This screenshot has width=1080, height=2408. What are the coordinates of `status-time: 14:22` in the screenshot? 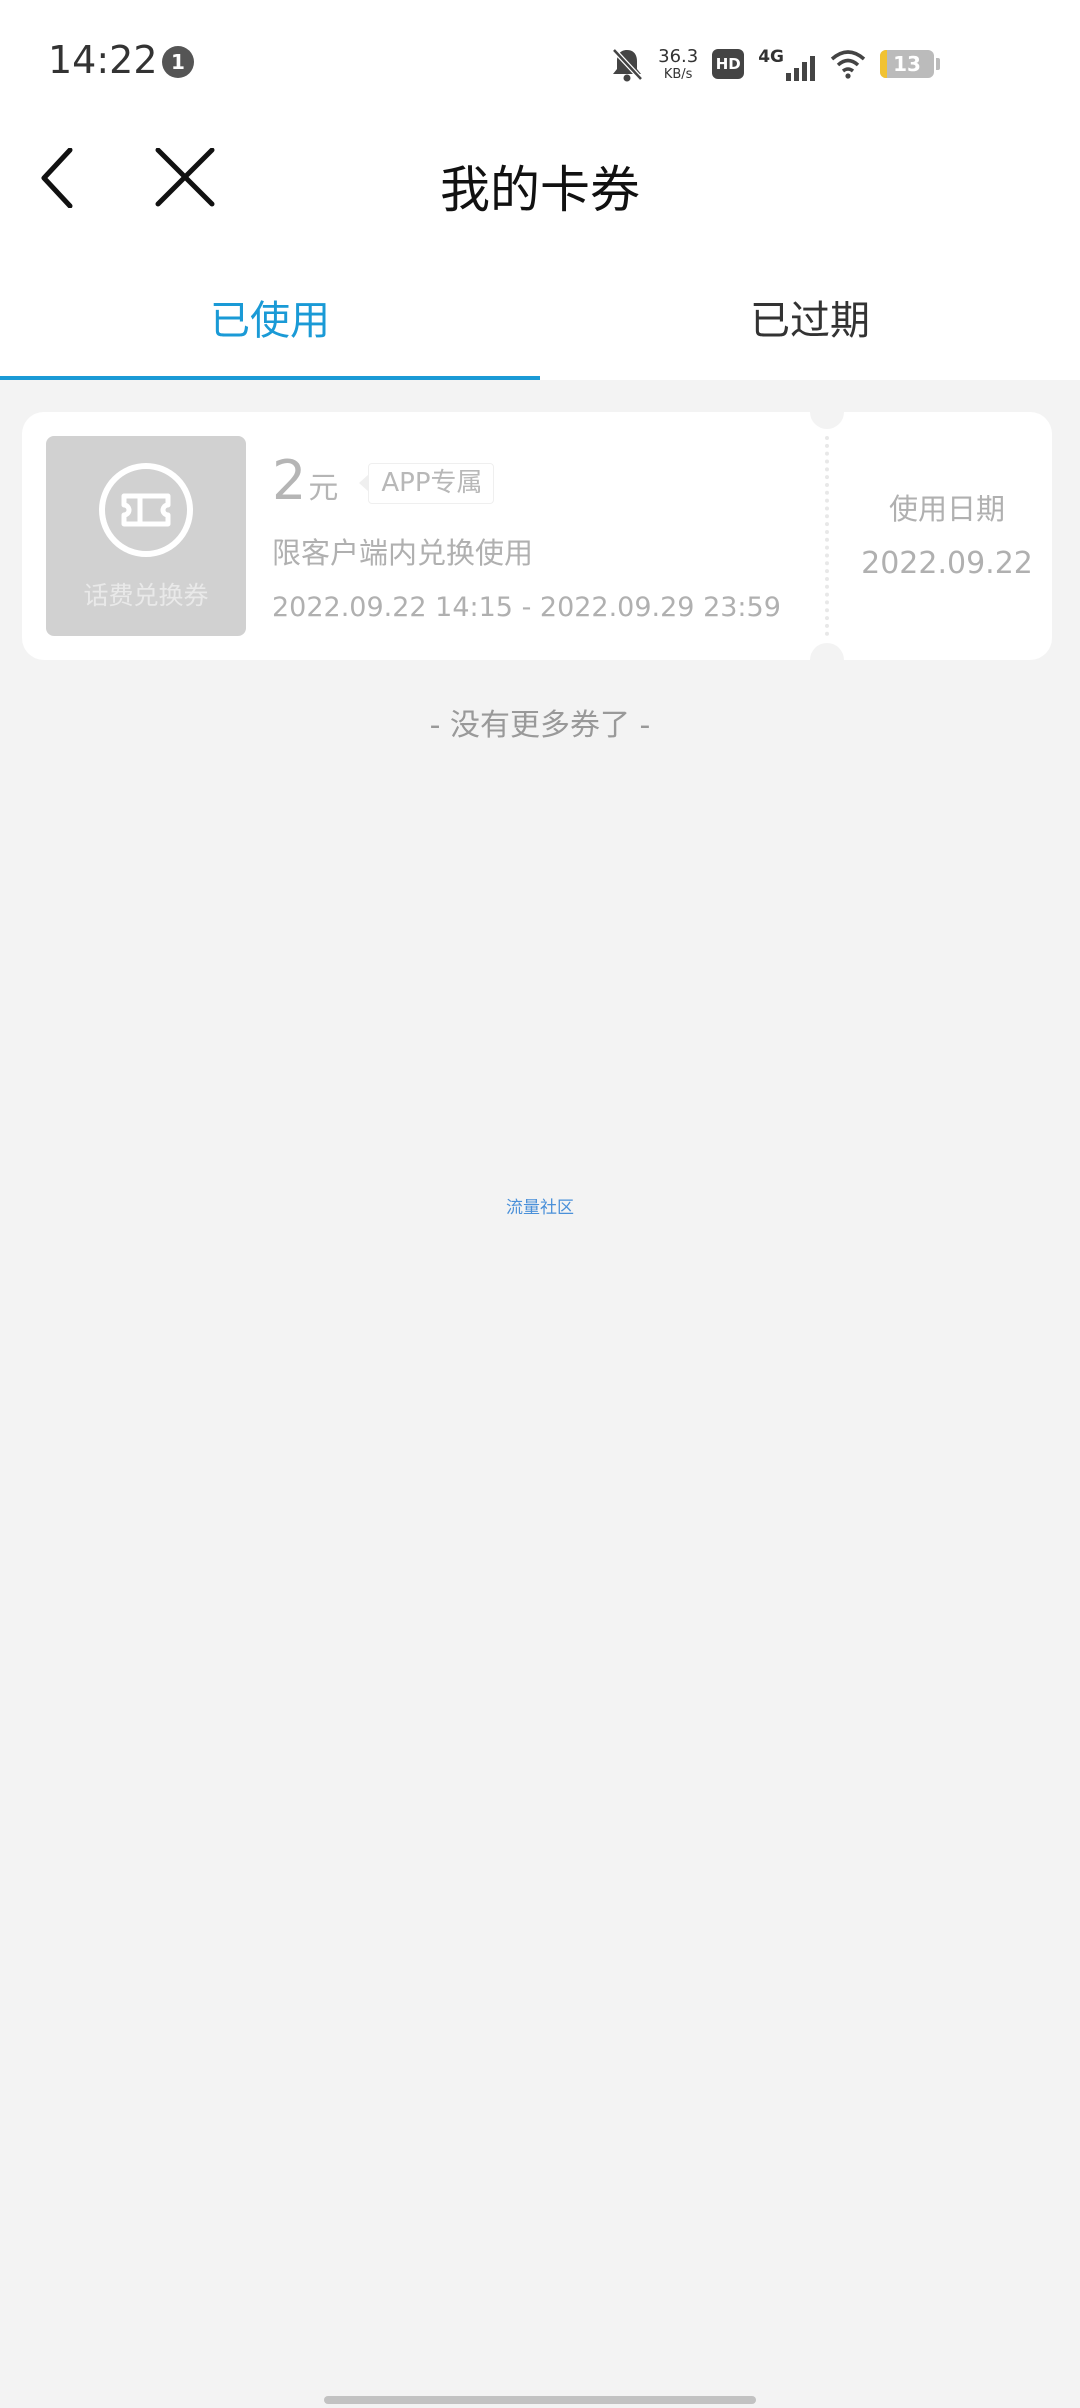 It's located at (103, 60).